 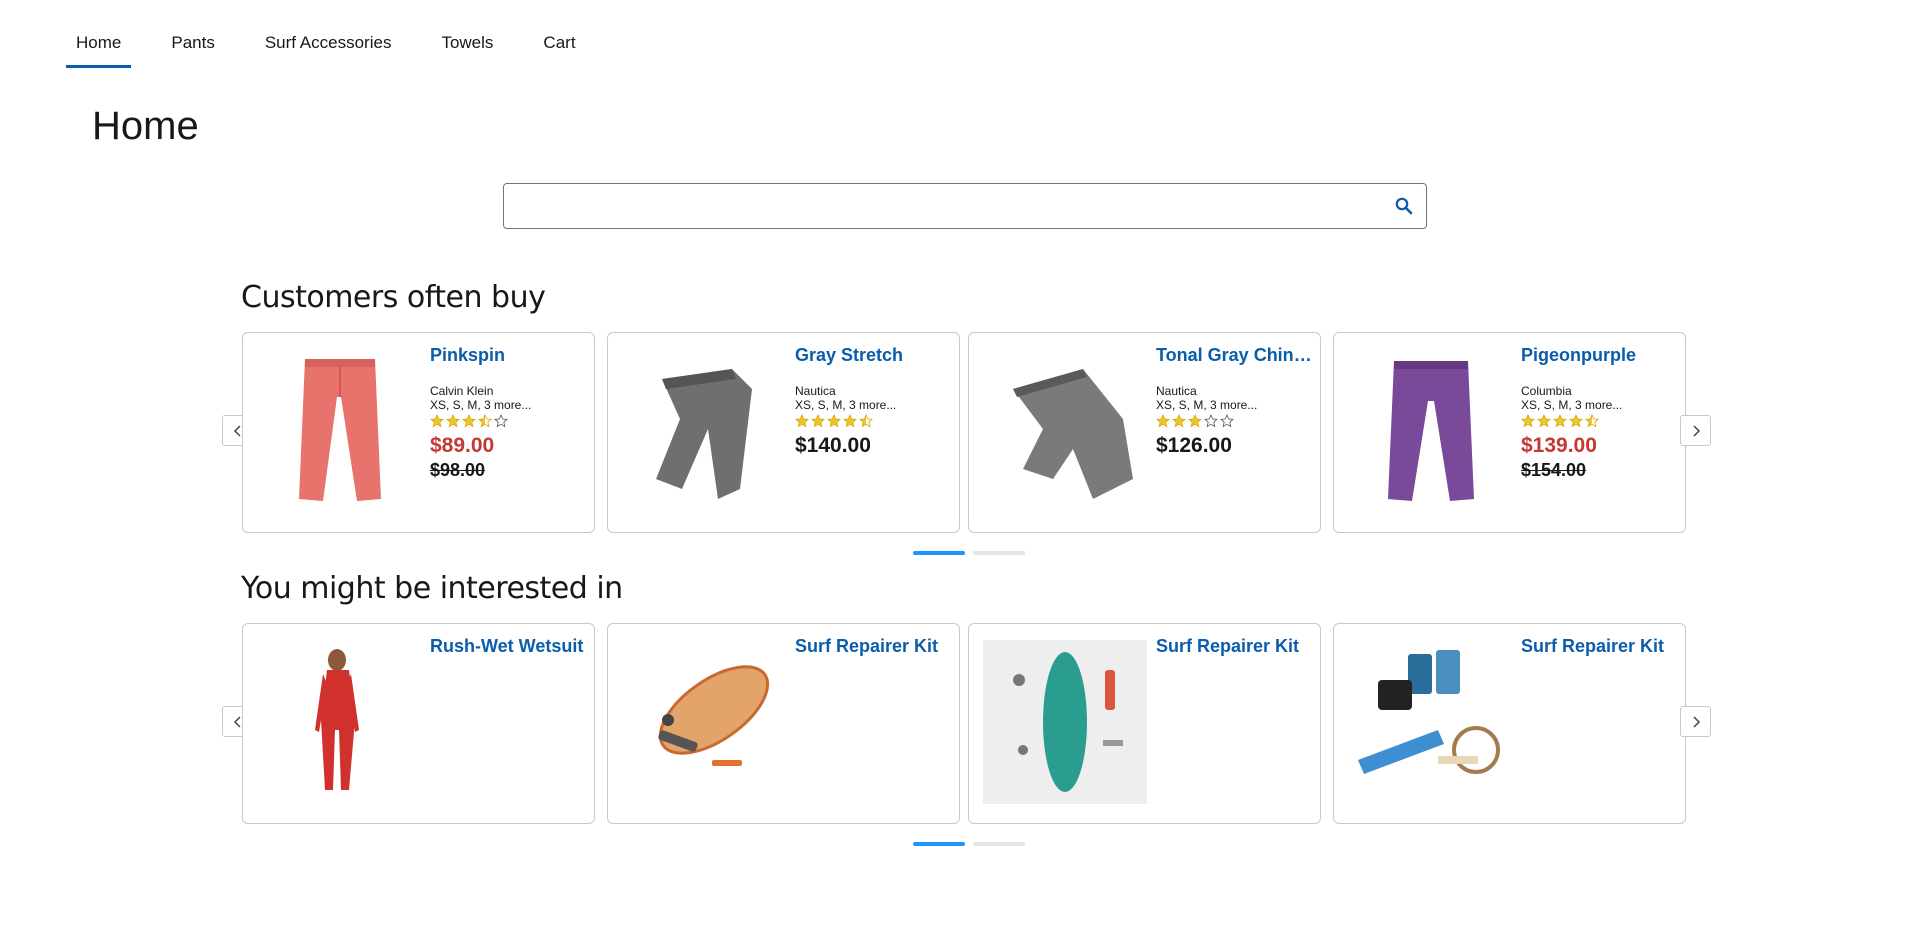 What do you see at coordinates (192, 34) in the screenshot?
I see `nav-item-pants: Pants` at bounding box center [192, 34].